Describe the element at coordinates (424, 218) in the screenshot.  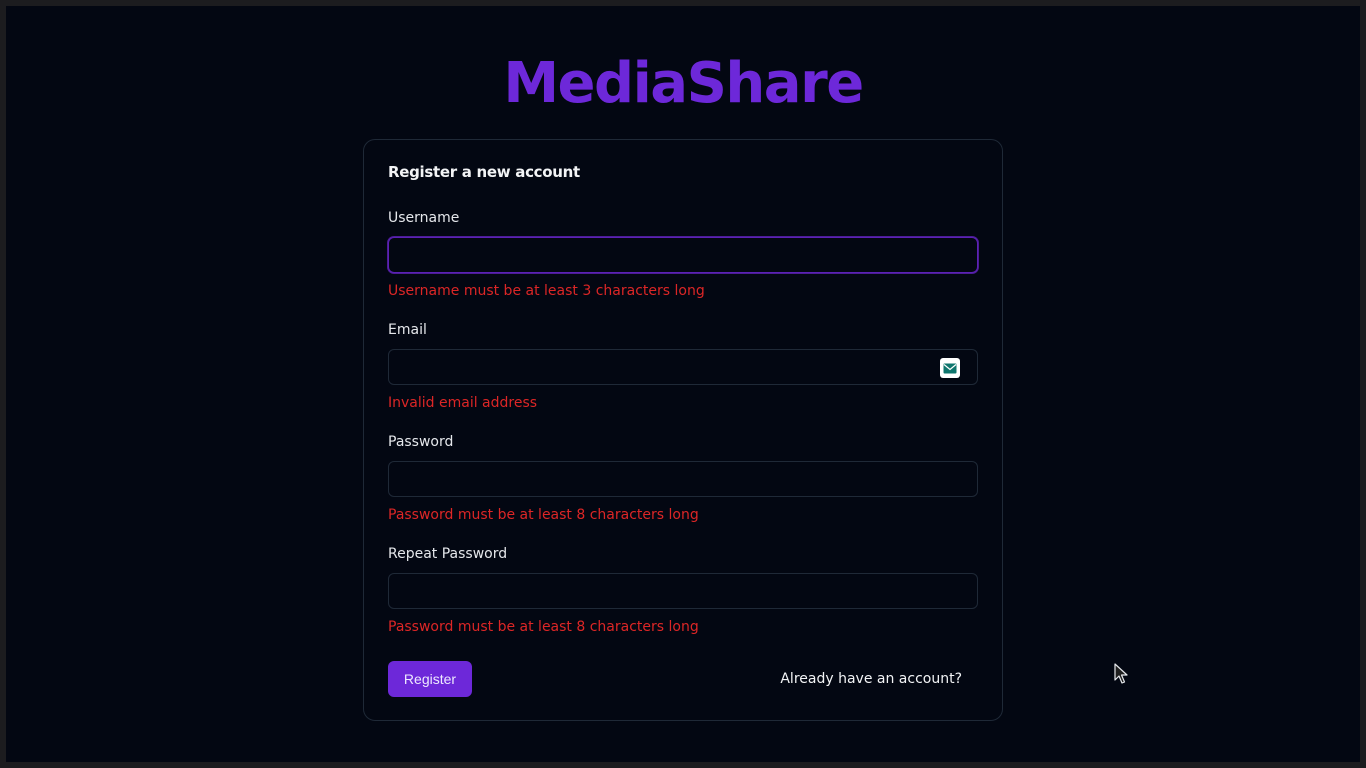
I see `username-label: Username` at that location.